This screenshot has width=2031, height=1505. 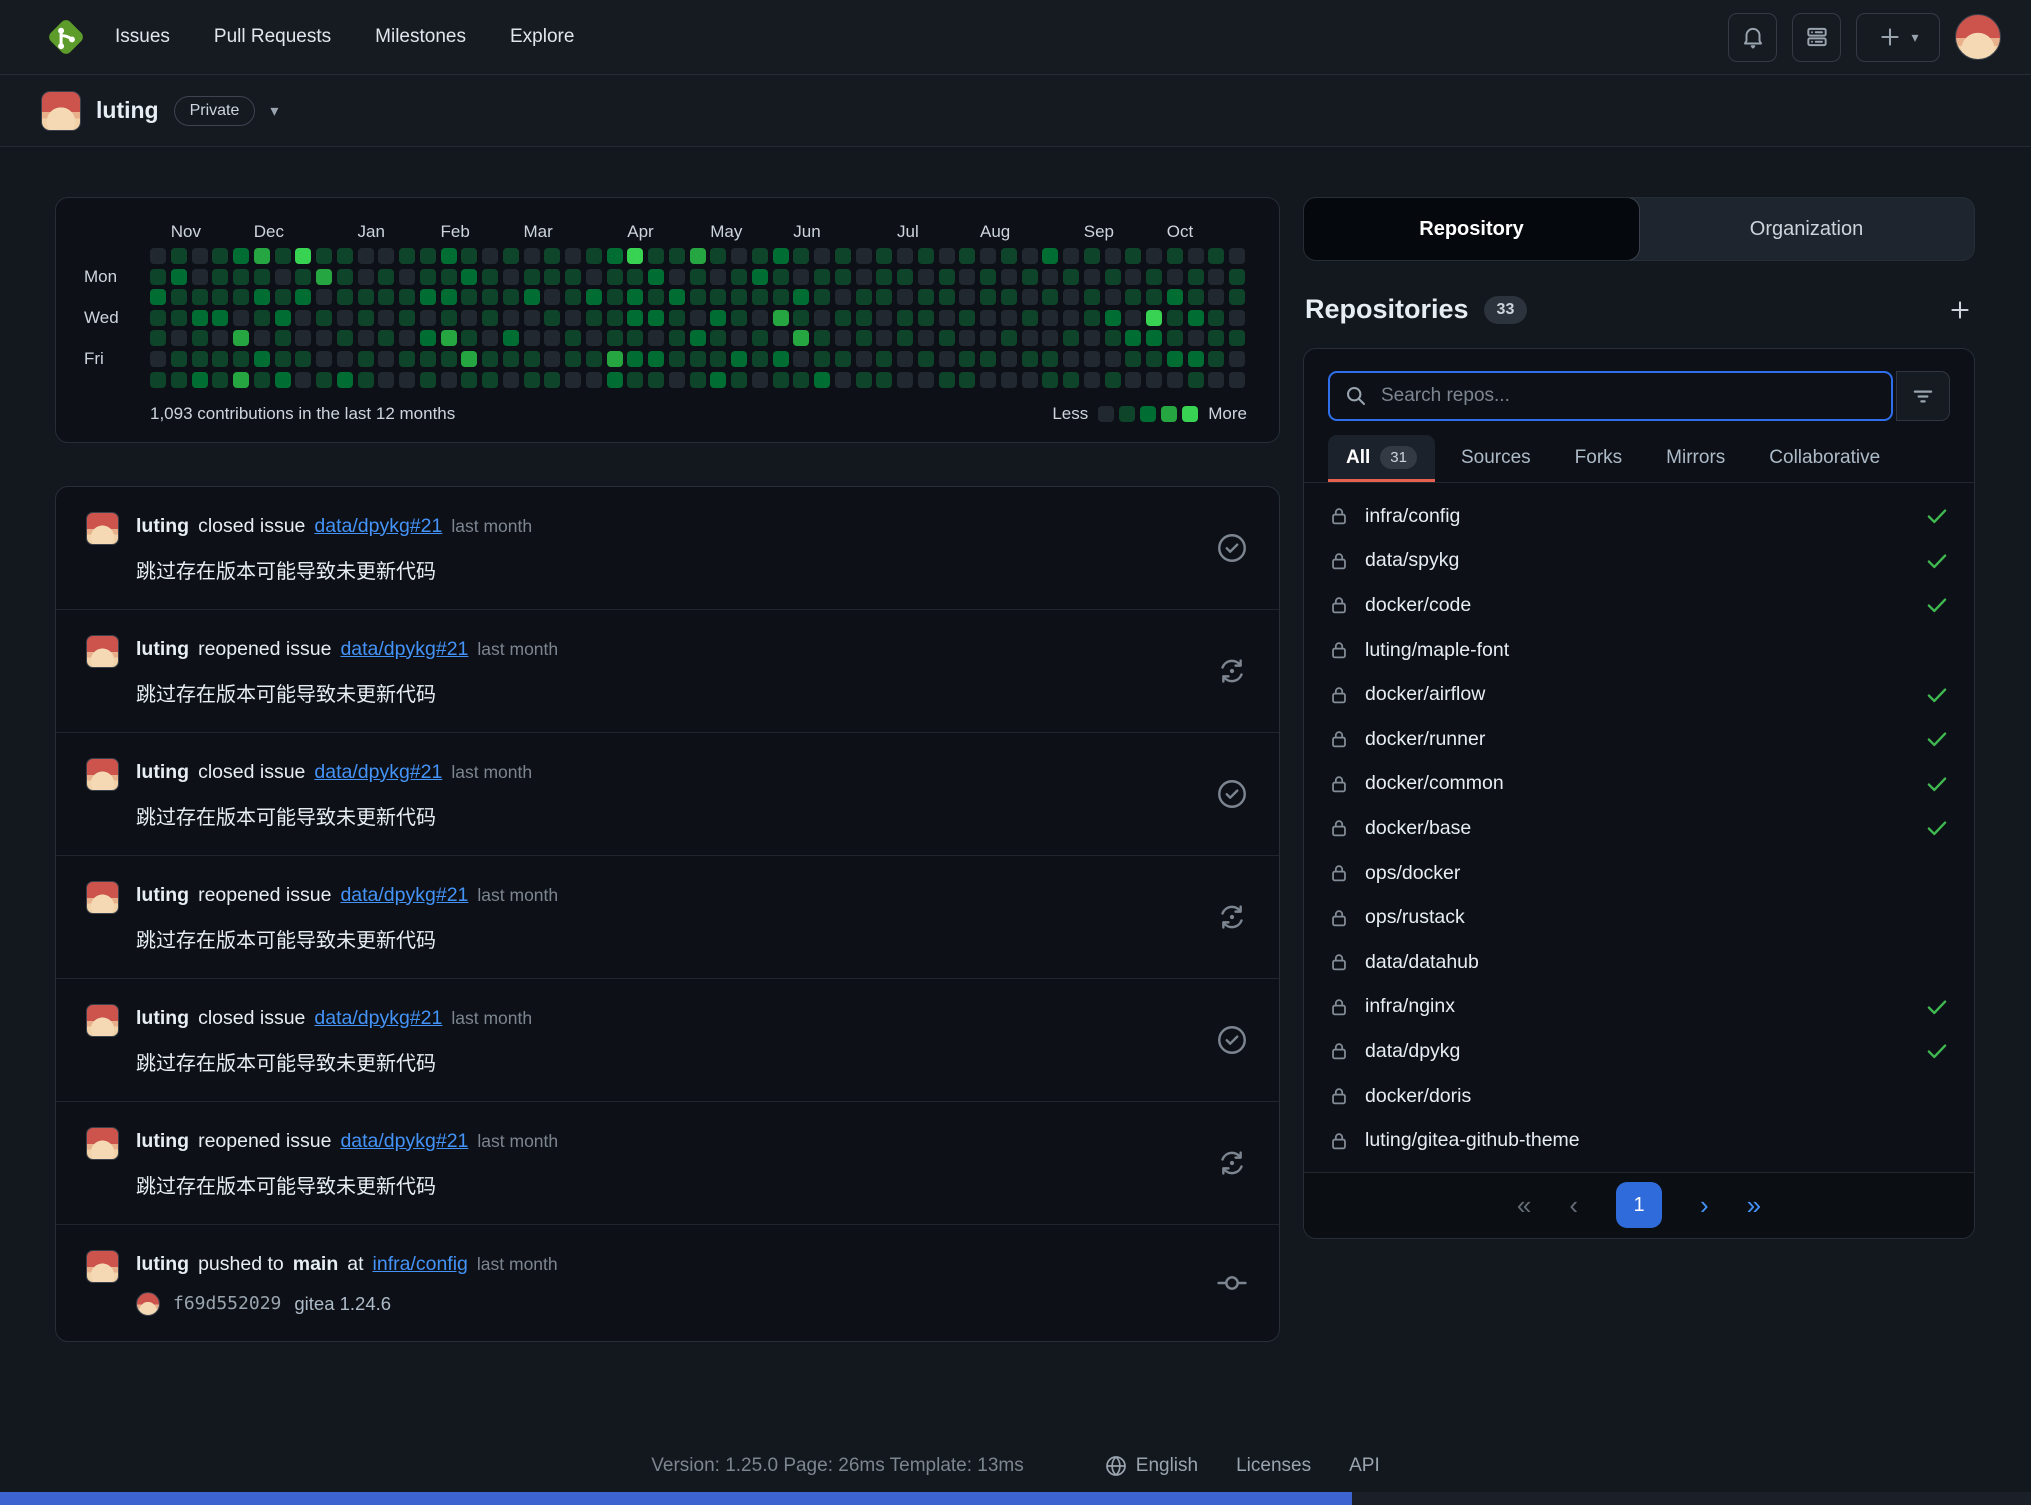 What do you see at coordinates (1639, 650) in the screenshot?
I see `repo-list-item: luting/maple-font` at bounding box center [1639, 650].